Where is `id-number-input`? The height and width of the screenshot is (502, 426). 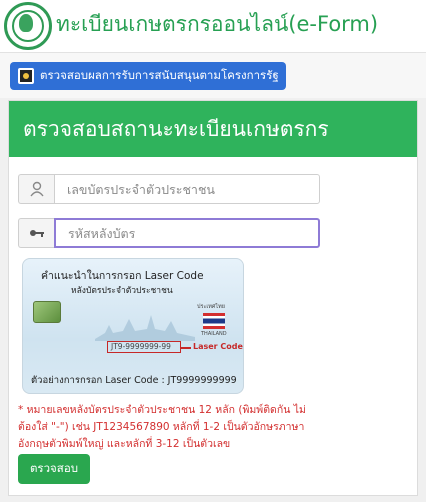 id-number-input is located at coordinates (187, 189).